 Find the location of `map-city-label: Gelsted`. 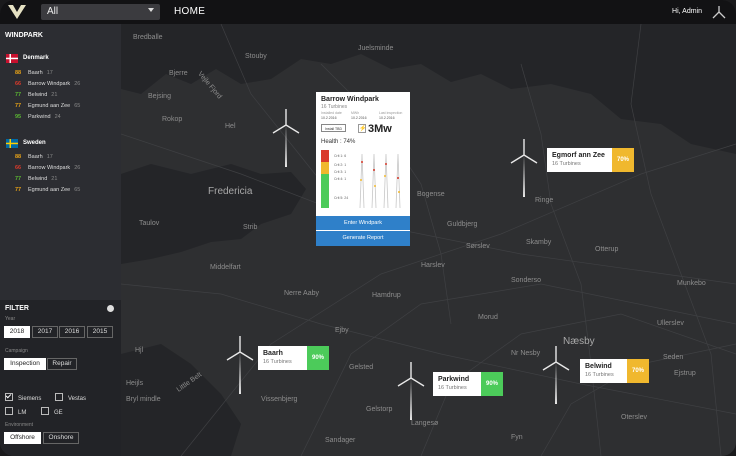

map-city-label: Gelsted is located at coordinates (361, 367).